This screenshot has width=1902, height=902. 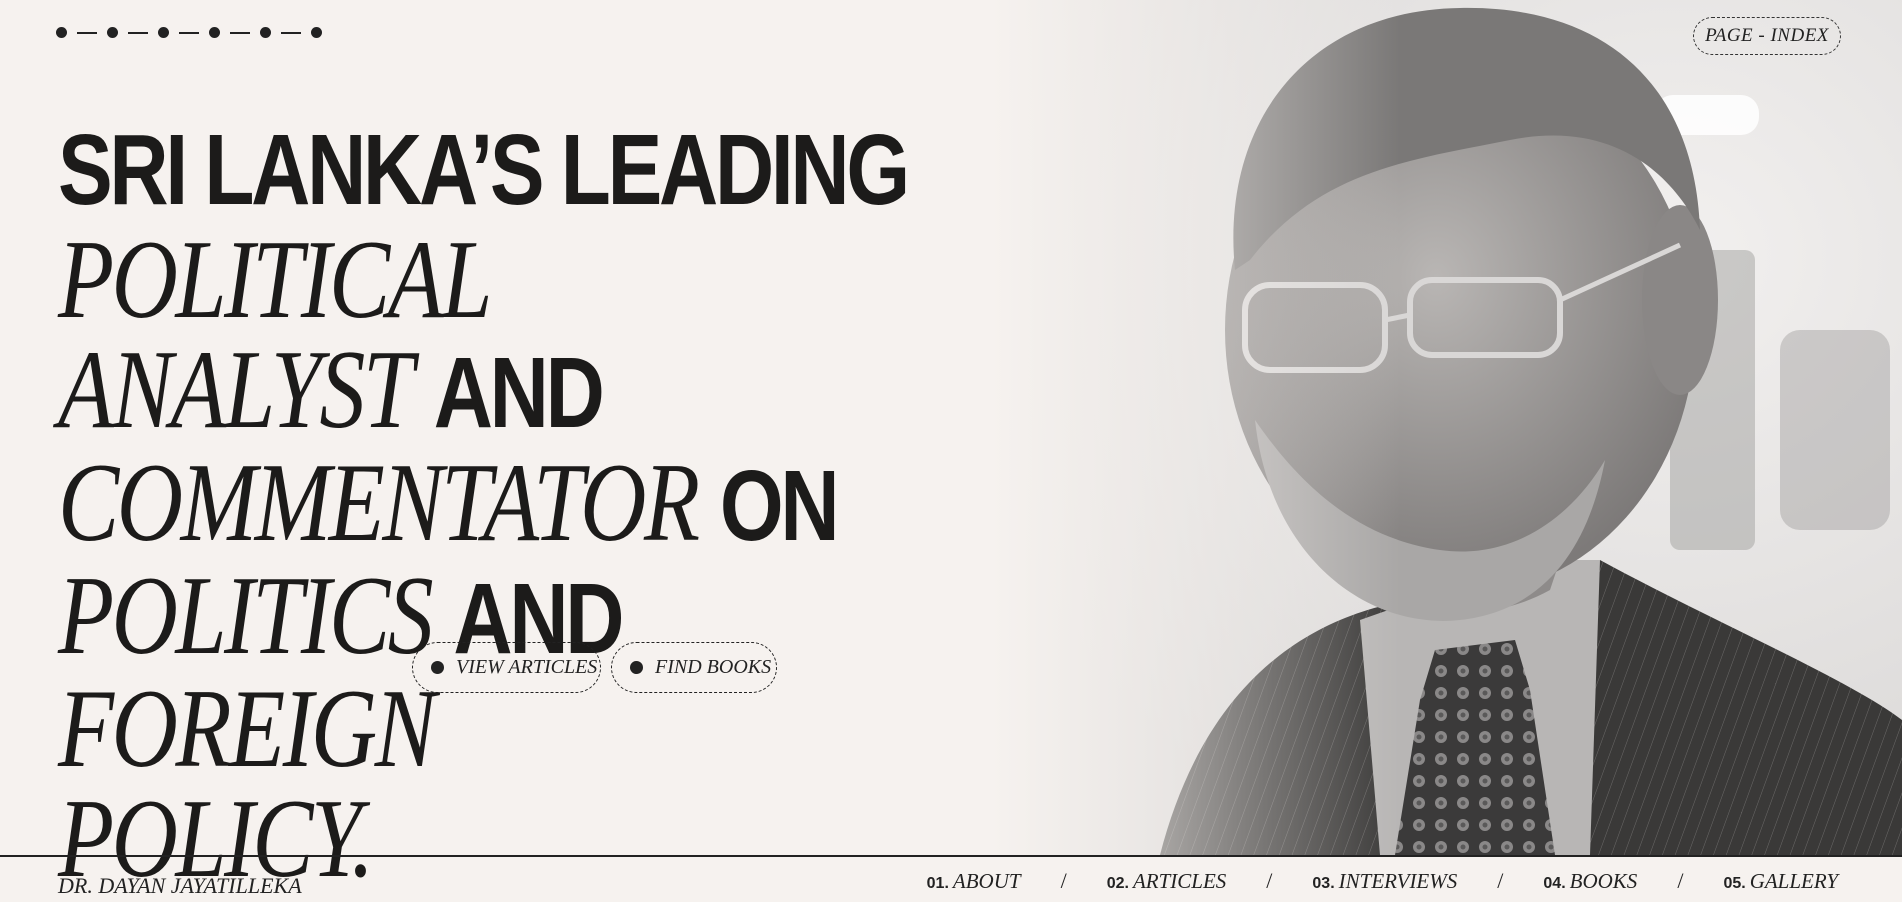 I want to click on headline-word: POLITICAL, so click(x=275, y=280).